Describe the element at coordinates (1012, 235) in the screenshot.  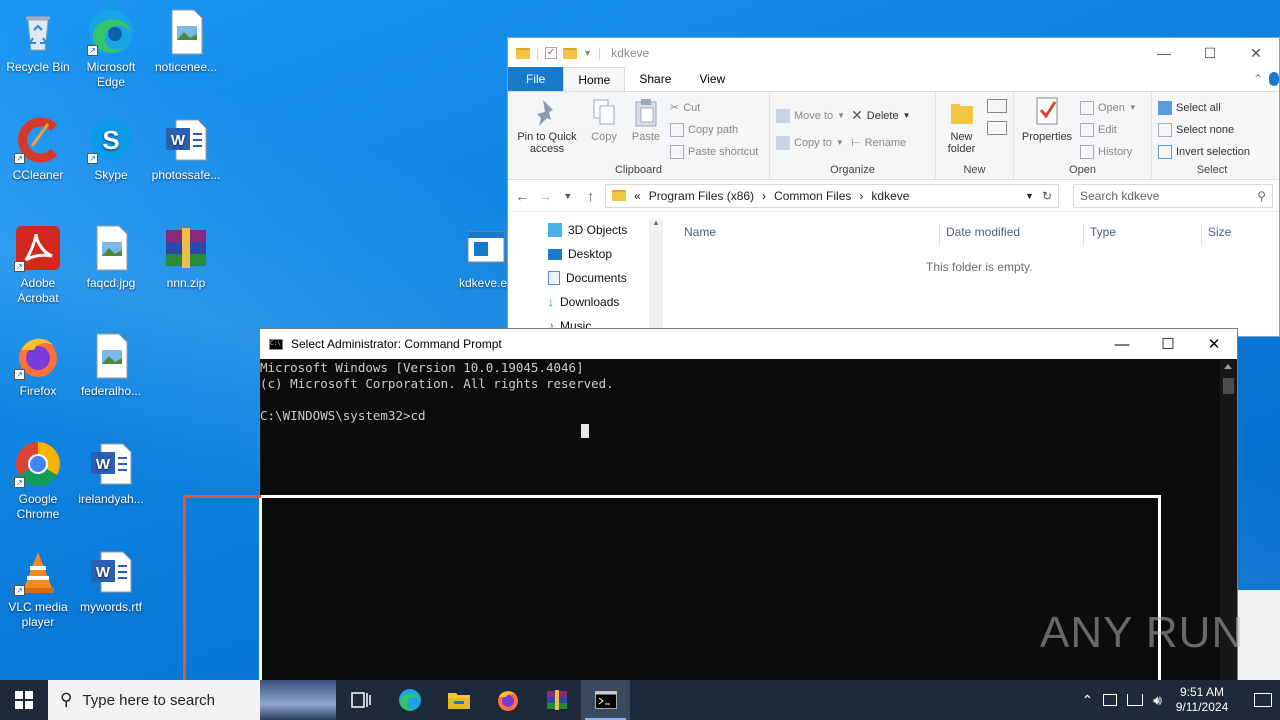
I see `column-date-modified: Date modified` at that location.